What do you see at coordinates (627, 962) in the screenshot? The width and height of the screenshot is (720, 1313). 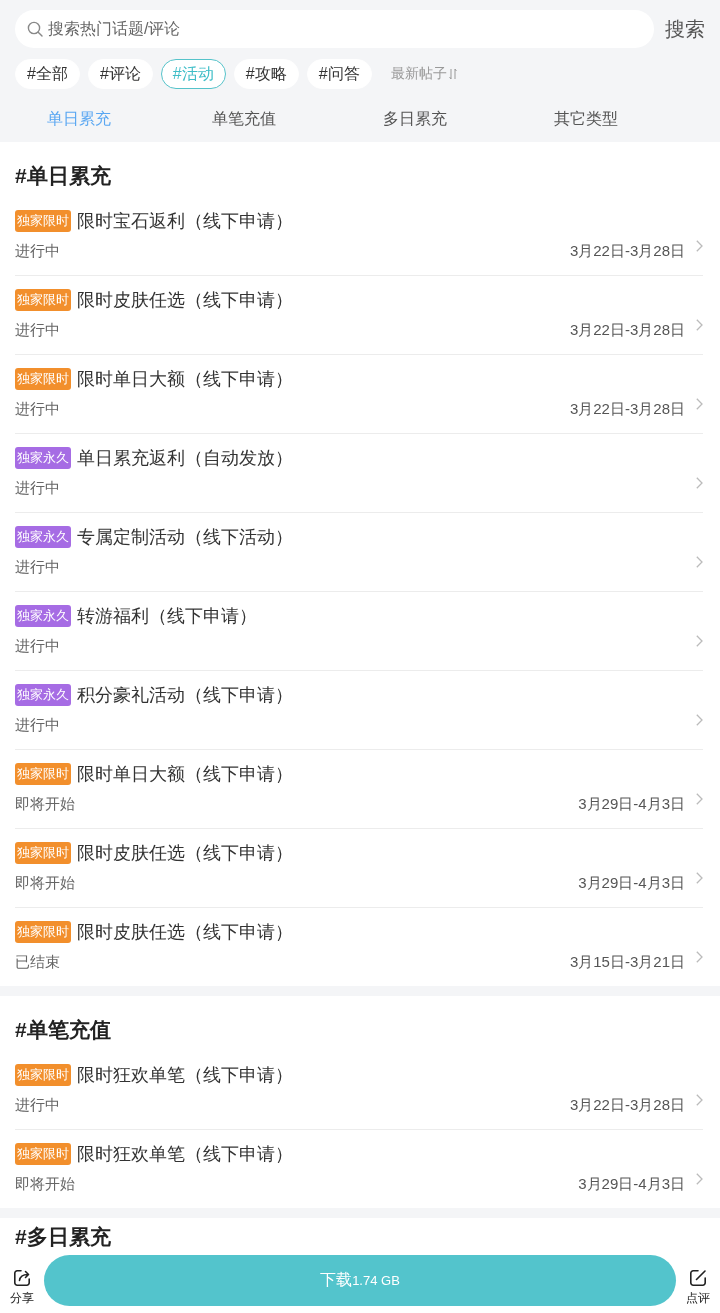 I see `activity-date: 3月15日-3月21日` at bounding box center [627, 962].